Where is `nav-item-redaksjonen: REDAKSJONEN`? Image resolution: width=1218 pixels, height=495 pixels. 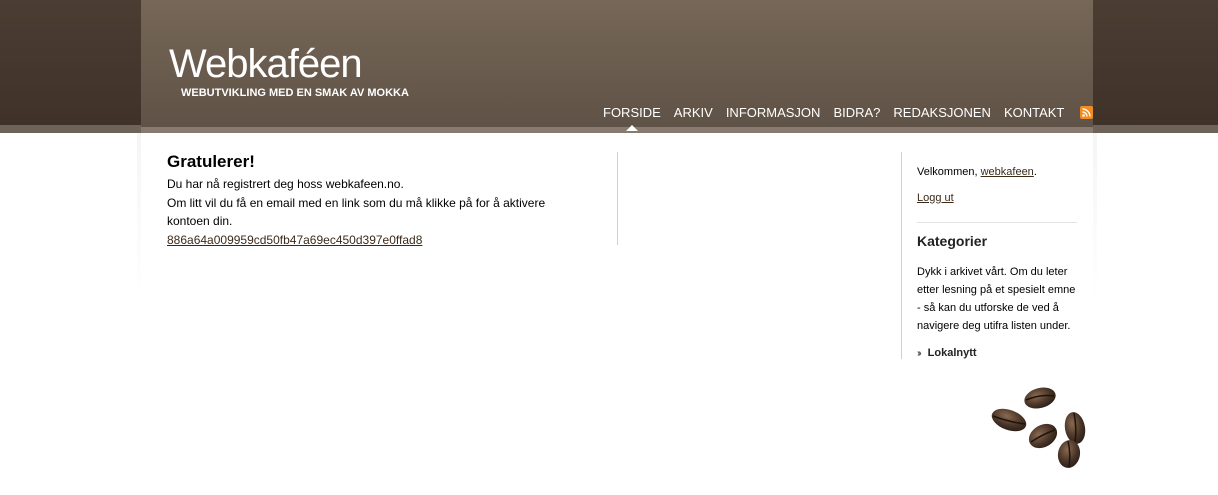 nav-item-redaksjonen: REDAKSJONEN is located at coordinates (942, 112).